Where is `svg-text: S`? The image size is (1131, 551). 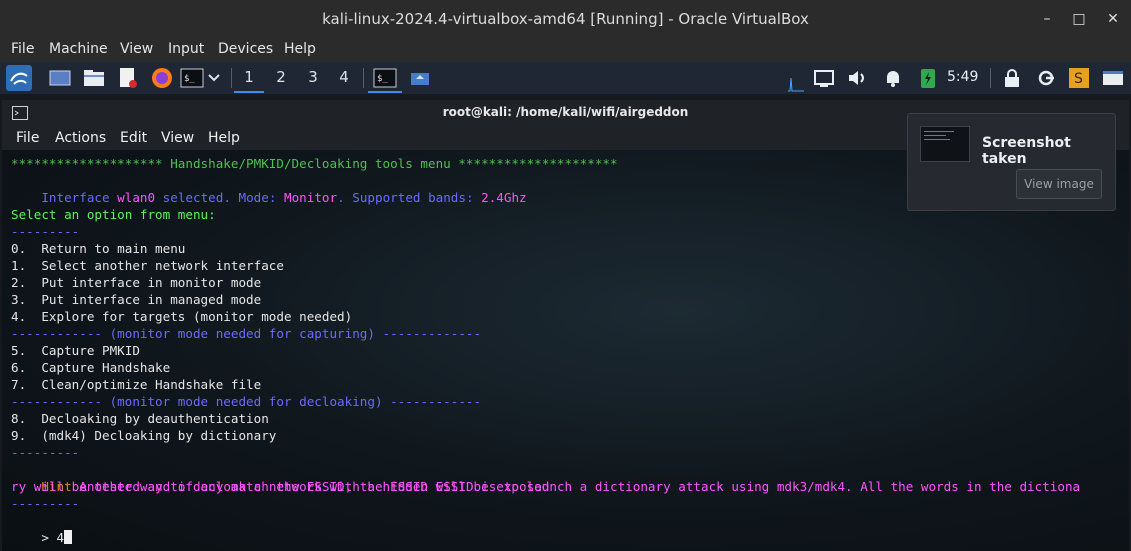 svg-text: S is located at coordinates (1078, 79).